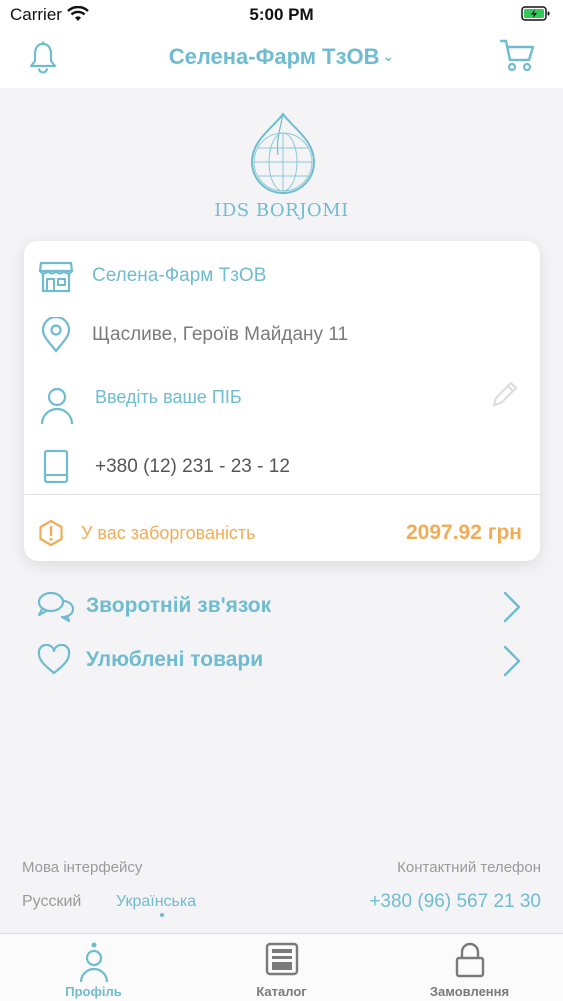  I want to click on store-selector: Селена-Фарм ТзОВ ⌄, so click(281, 57).